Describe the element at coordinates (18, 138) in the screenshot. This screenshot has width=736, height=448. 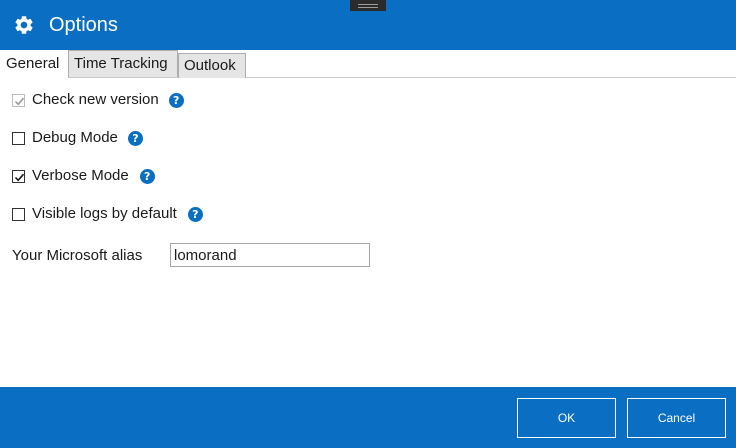
I see `debug-mode-checkbox` at that location.